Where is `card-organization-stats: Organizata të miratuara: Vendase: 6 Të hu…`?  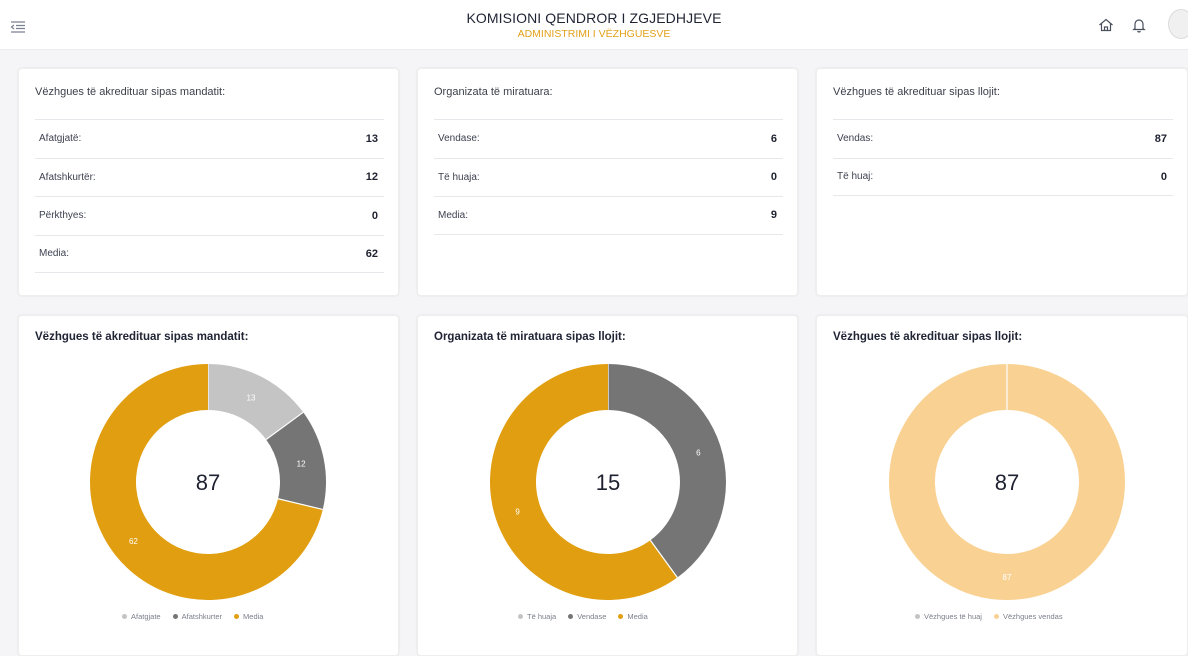 card-organization-stats: Organizata të miratuara: Vendase: 6 Të hu… is located at coordinates (607, 182).